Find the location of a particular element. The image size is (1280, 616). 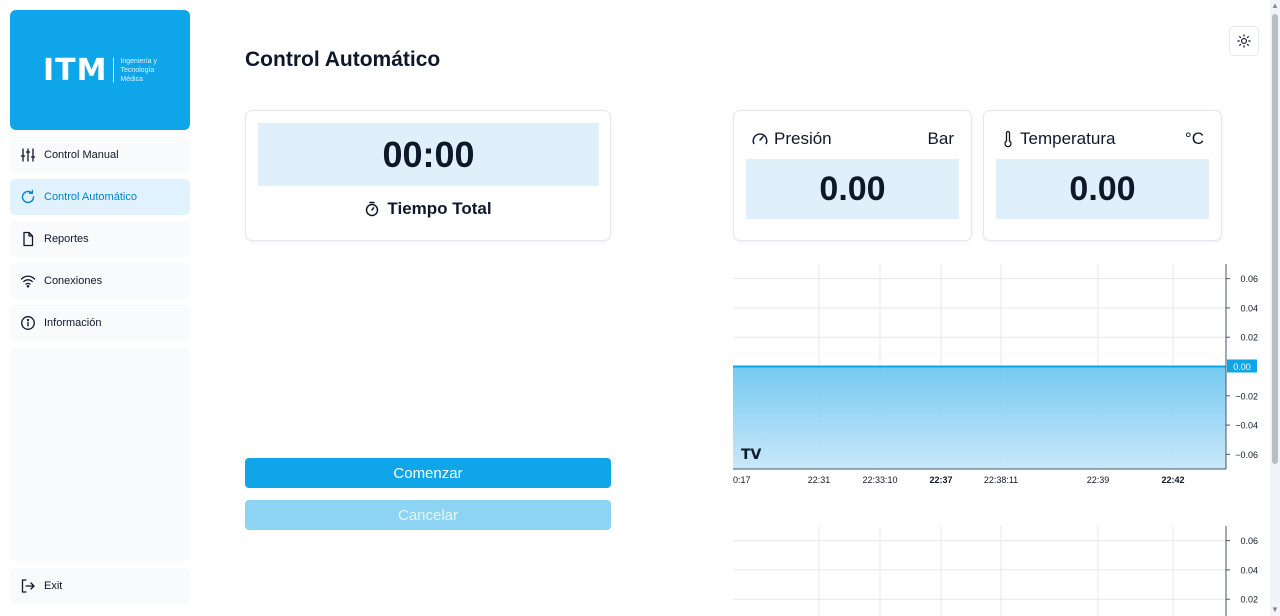

thermometer-icon is located at coordinates (1008, 139).